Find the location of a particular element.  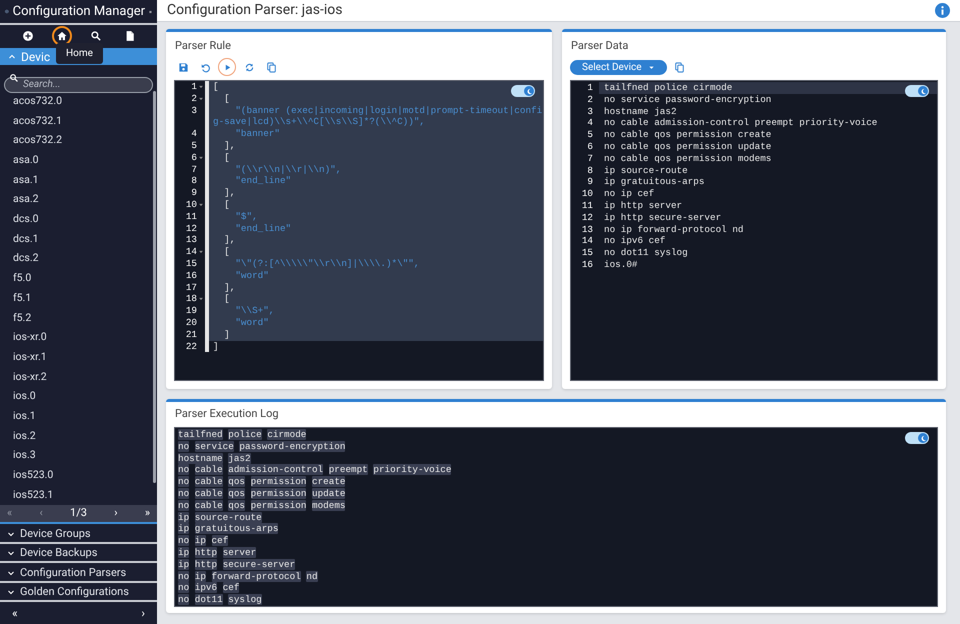

code-line: ip gratuitous-arps is located at coordinates (654, 182).